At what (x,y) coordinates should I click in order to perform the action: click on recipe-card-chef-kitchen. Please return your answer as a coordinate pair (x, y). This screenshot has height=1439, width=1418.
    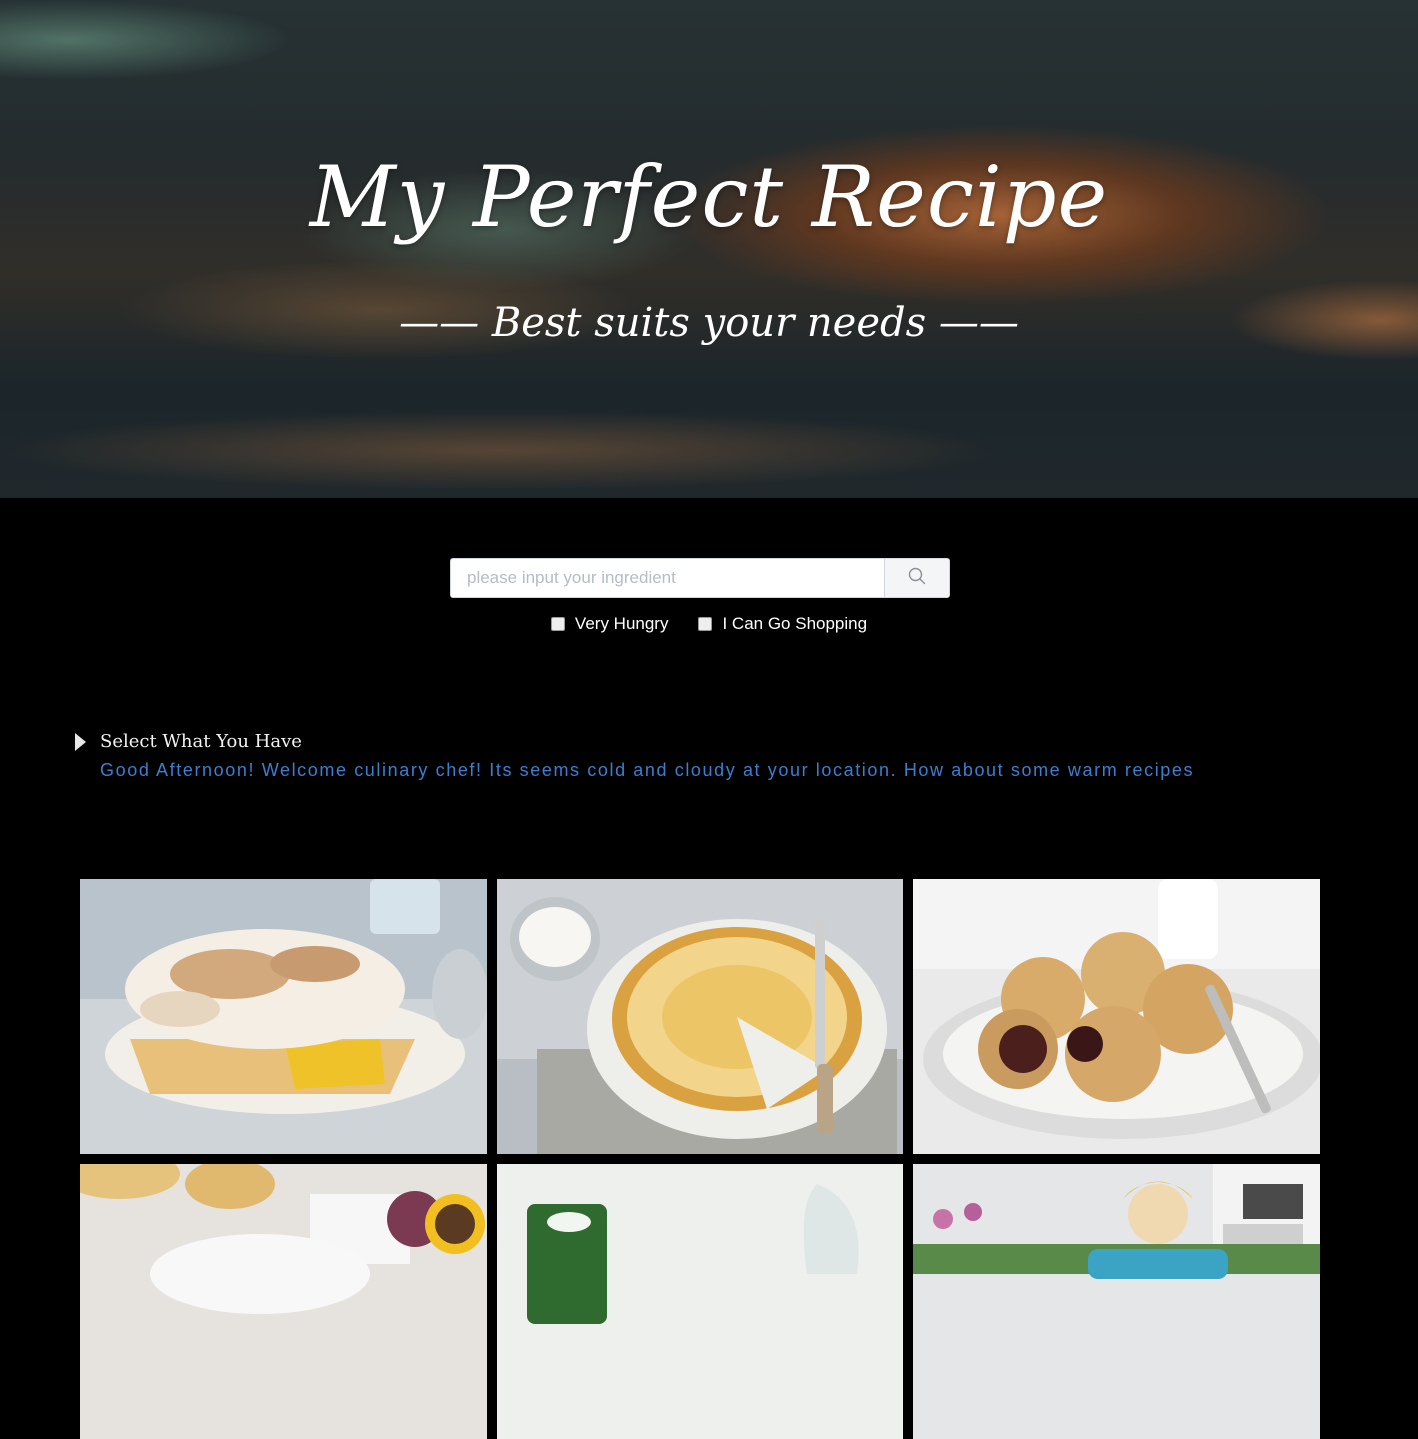
    Looking at the image, I should click on (1116, 1301).